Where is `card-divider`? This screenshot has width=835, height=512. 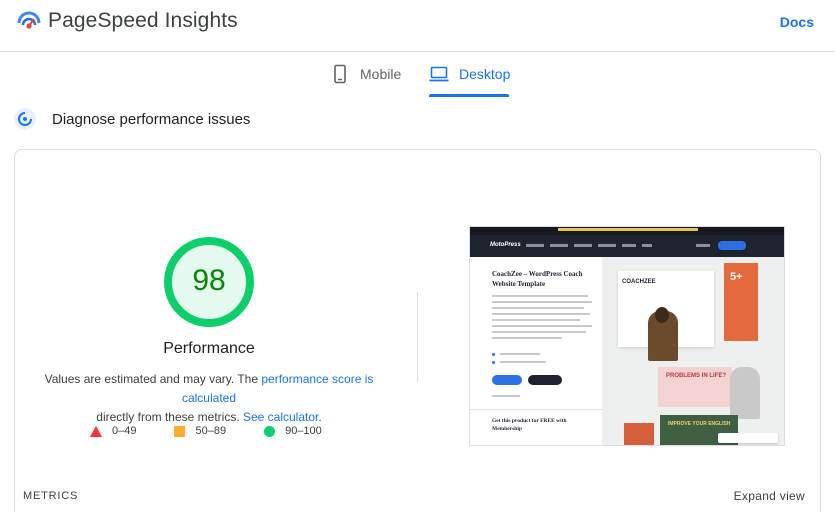 card-divider is located at coordinates (417, 337).